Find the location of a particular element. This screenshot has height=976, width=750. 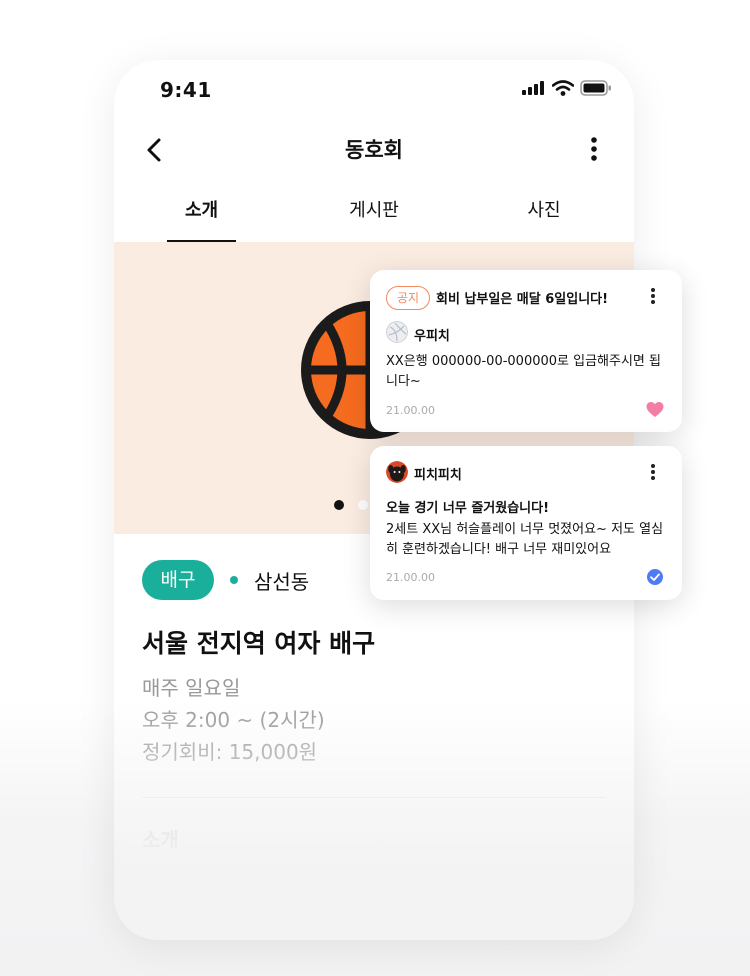

divider is located at coordinates (374, 797).